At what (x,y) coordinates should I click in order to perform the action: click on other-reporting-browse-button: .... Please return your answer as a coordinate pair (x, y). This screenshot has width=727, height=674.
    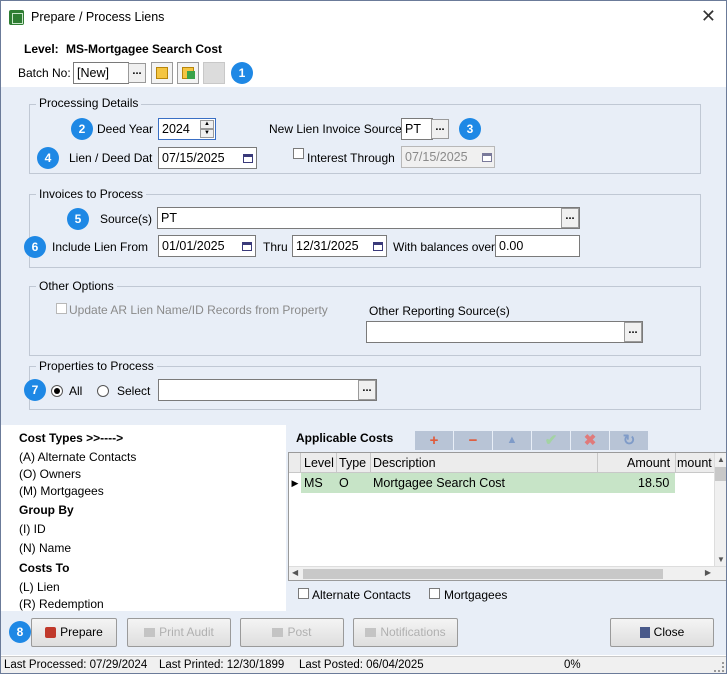
    Looking at the image, I should click on (633, 332).